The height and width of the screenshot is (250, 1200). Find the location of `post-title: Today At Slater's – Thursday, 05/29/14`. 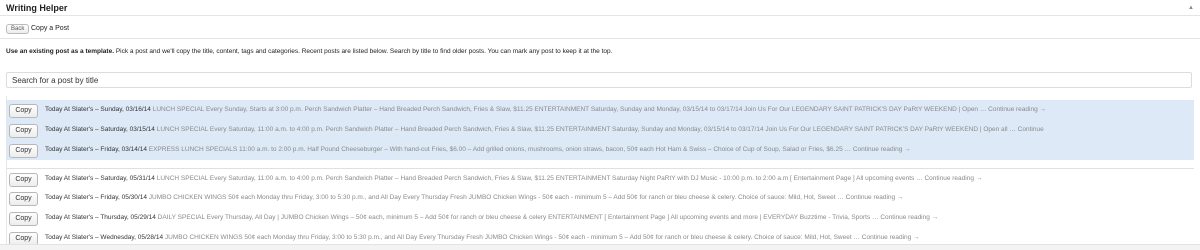

post-title: Today At Slater's – Thursday, 05/29/14 is located at coordinates (100, 217).